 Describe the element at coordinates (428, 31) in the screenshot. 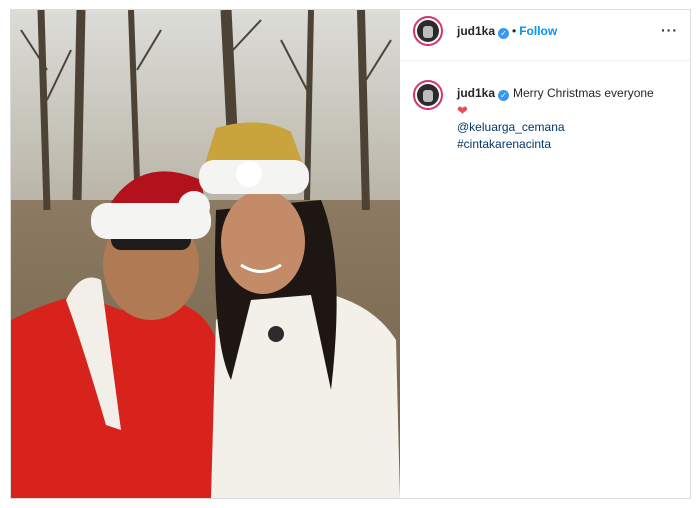

I see `author-avatar` at that location.